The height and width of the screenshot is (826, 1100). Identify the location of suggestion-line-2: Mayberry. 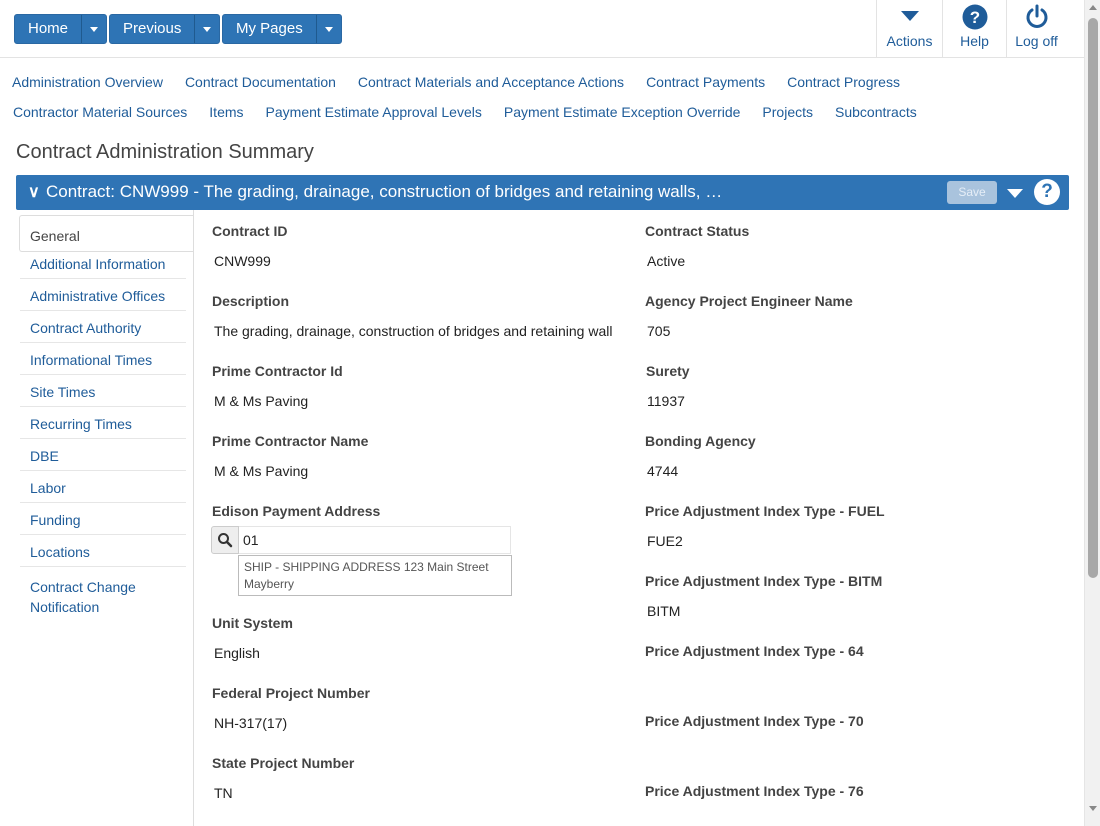
(269, 584).